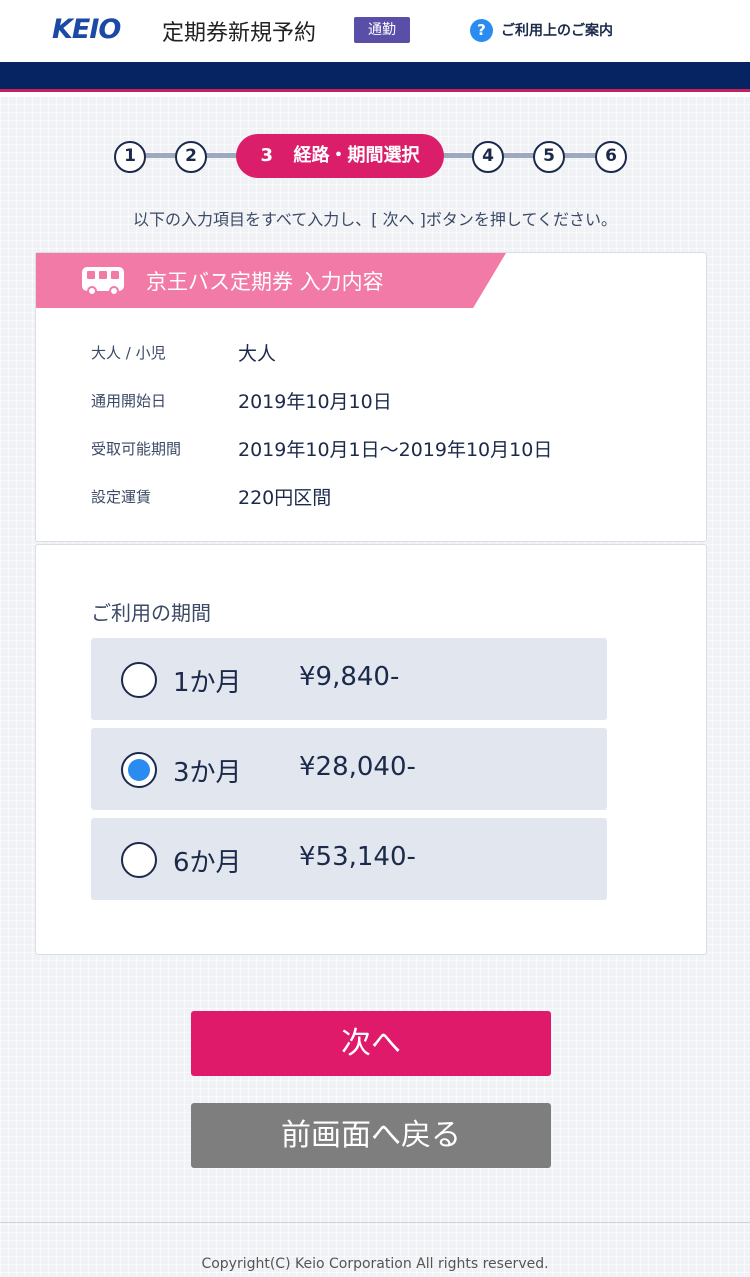 This screenshot has height=1277, width=750. I want to click on step-progress: 1 2 3 経路・期間選択 4 5 6, so click(375, 156).